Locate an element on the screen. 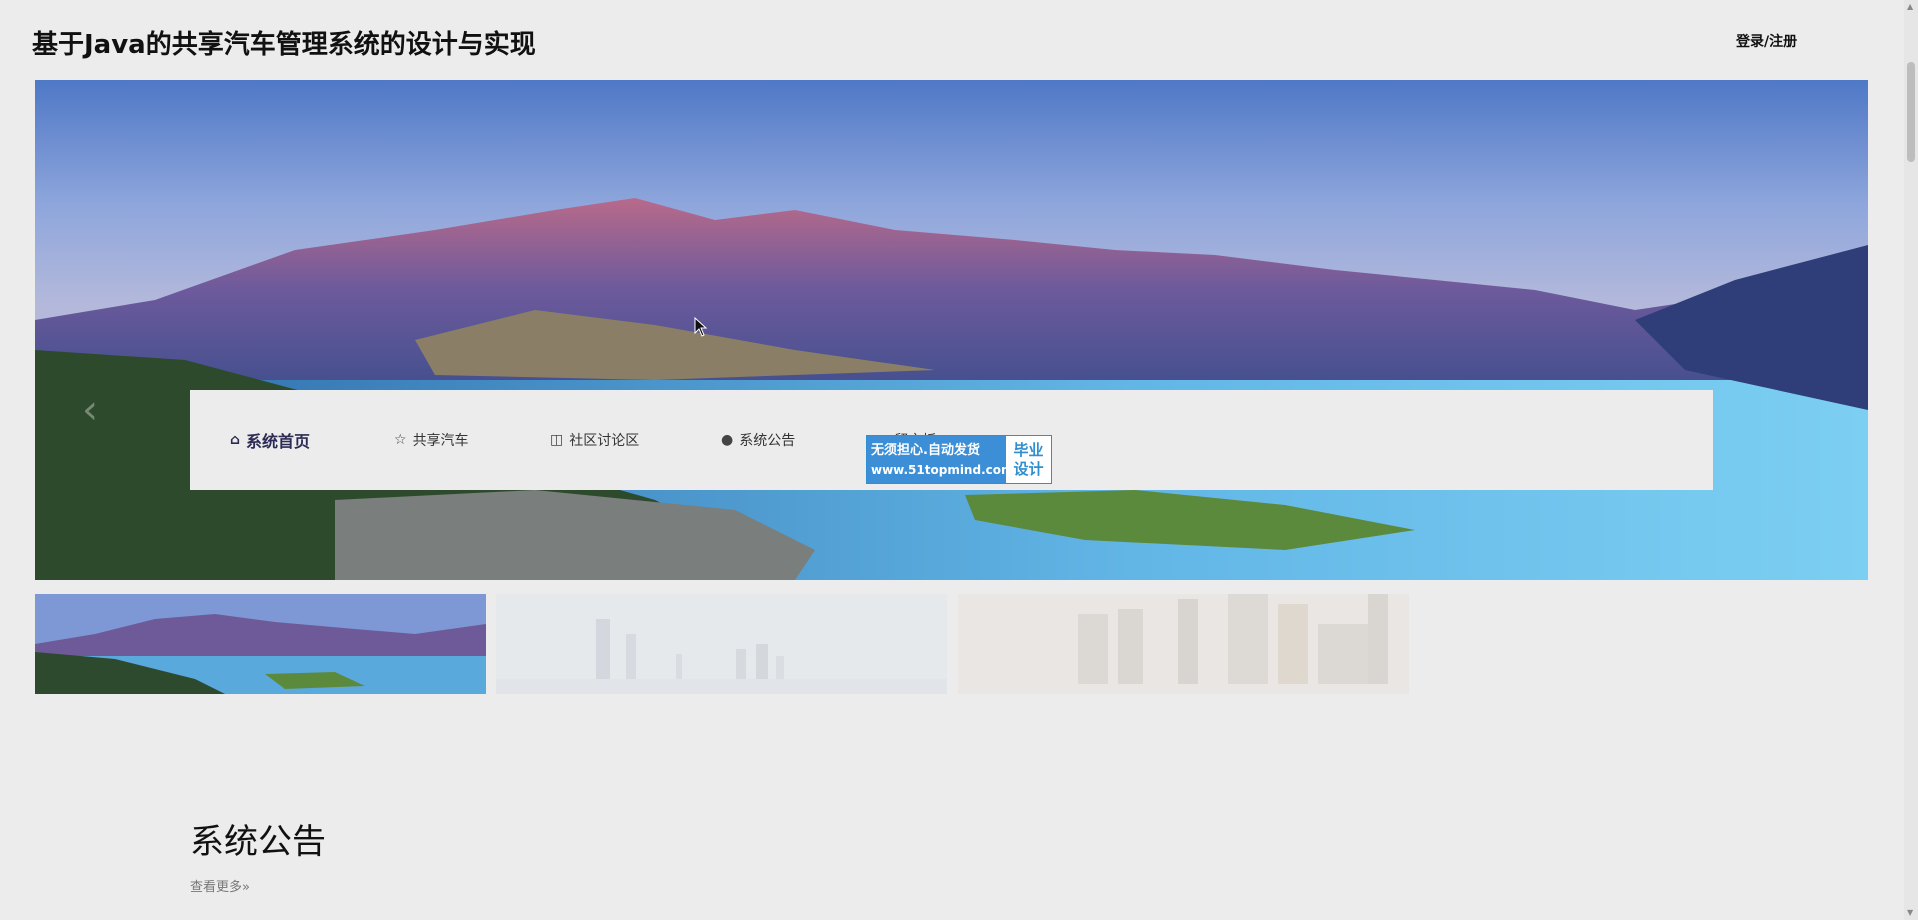 The height and width of the screenshot is (920, 1918). nav-item-label: 系统公告 is located at coordinates (767, 441).